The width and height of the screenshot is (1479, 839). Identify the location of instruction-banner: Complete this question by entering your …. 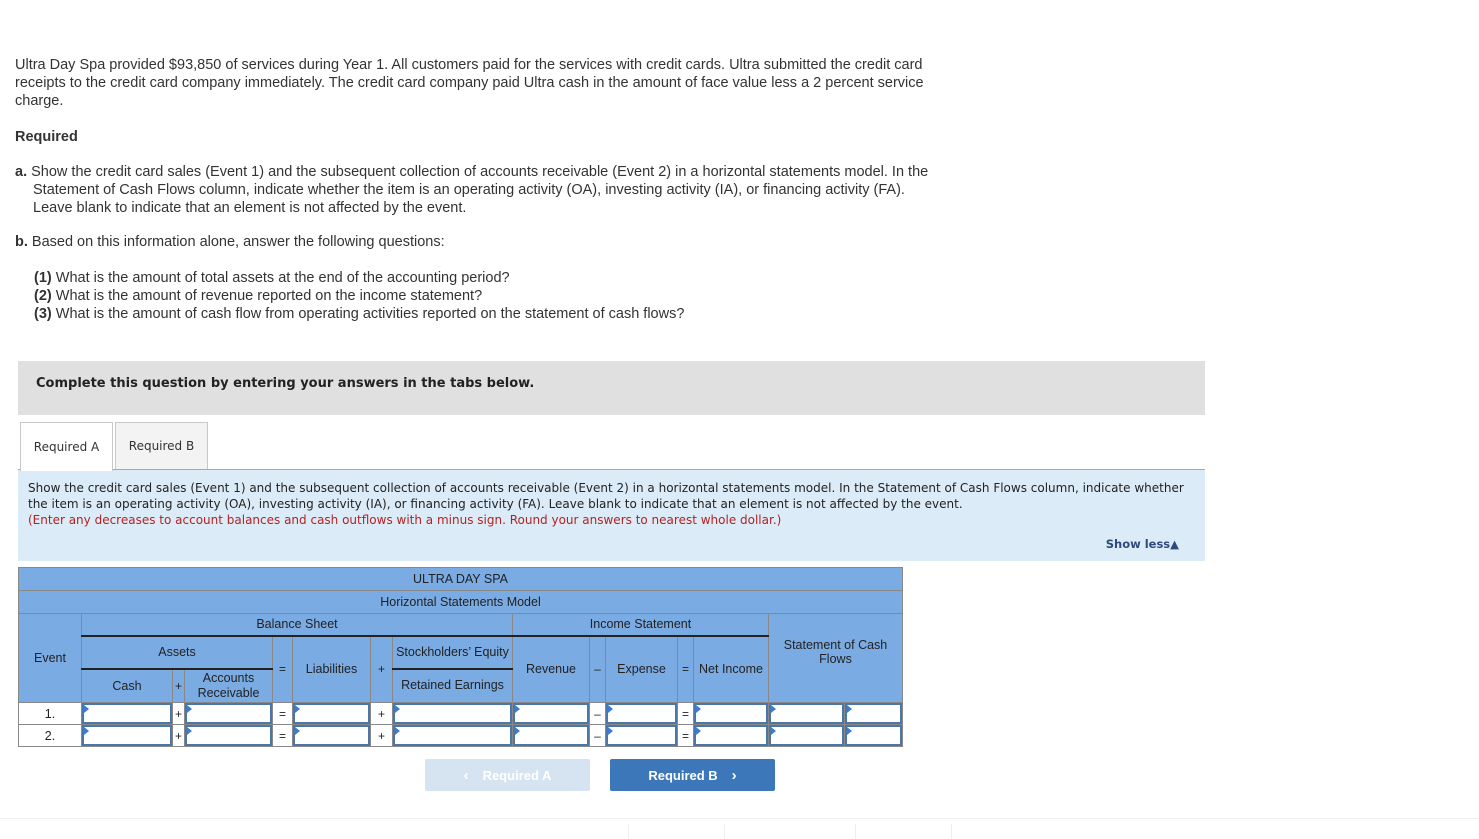
(611, 388).